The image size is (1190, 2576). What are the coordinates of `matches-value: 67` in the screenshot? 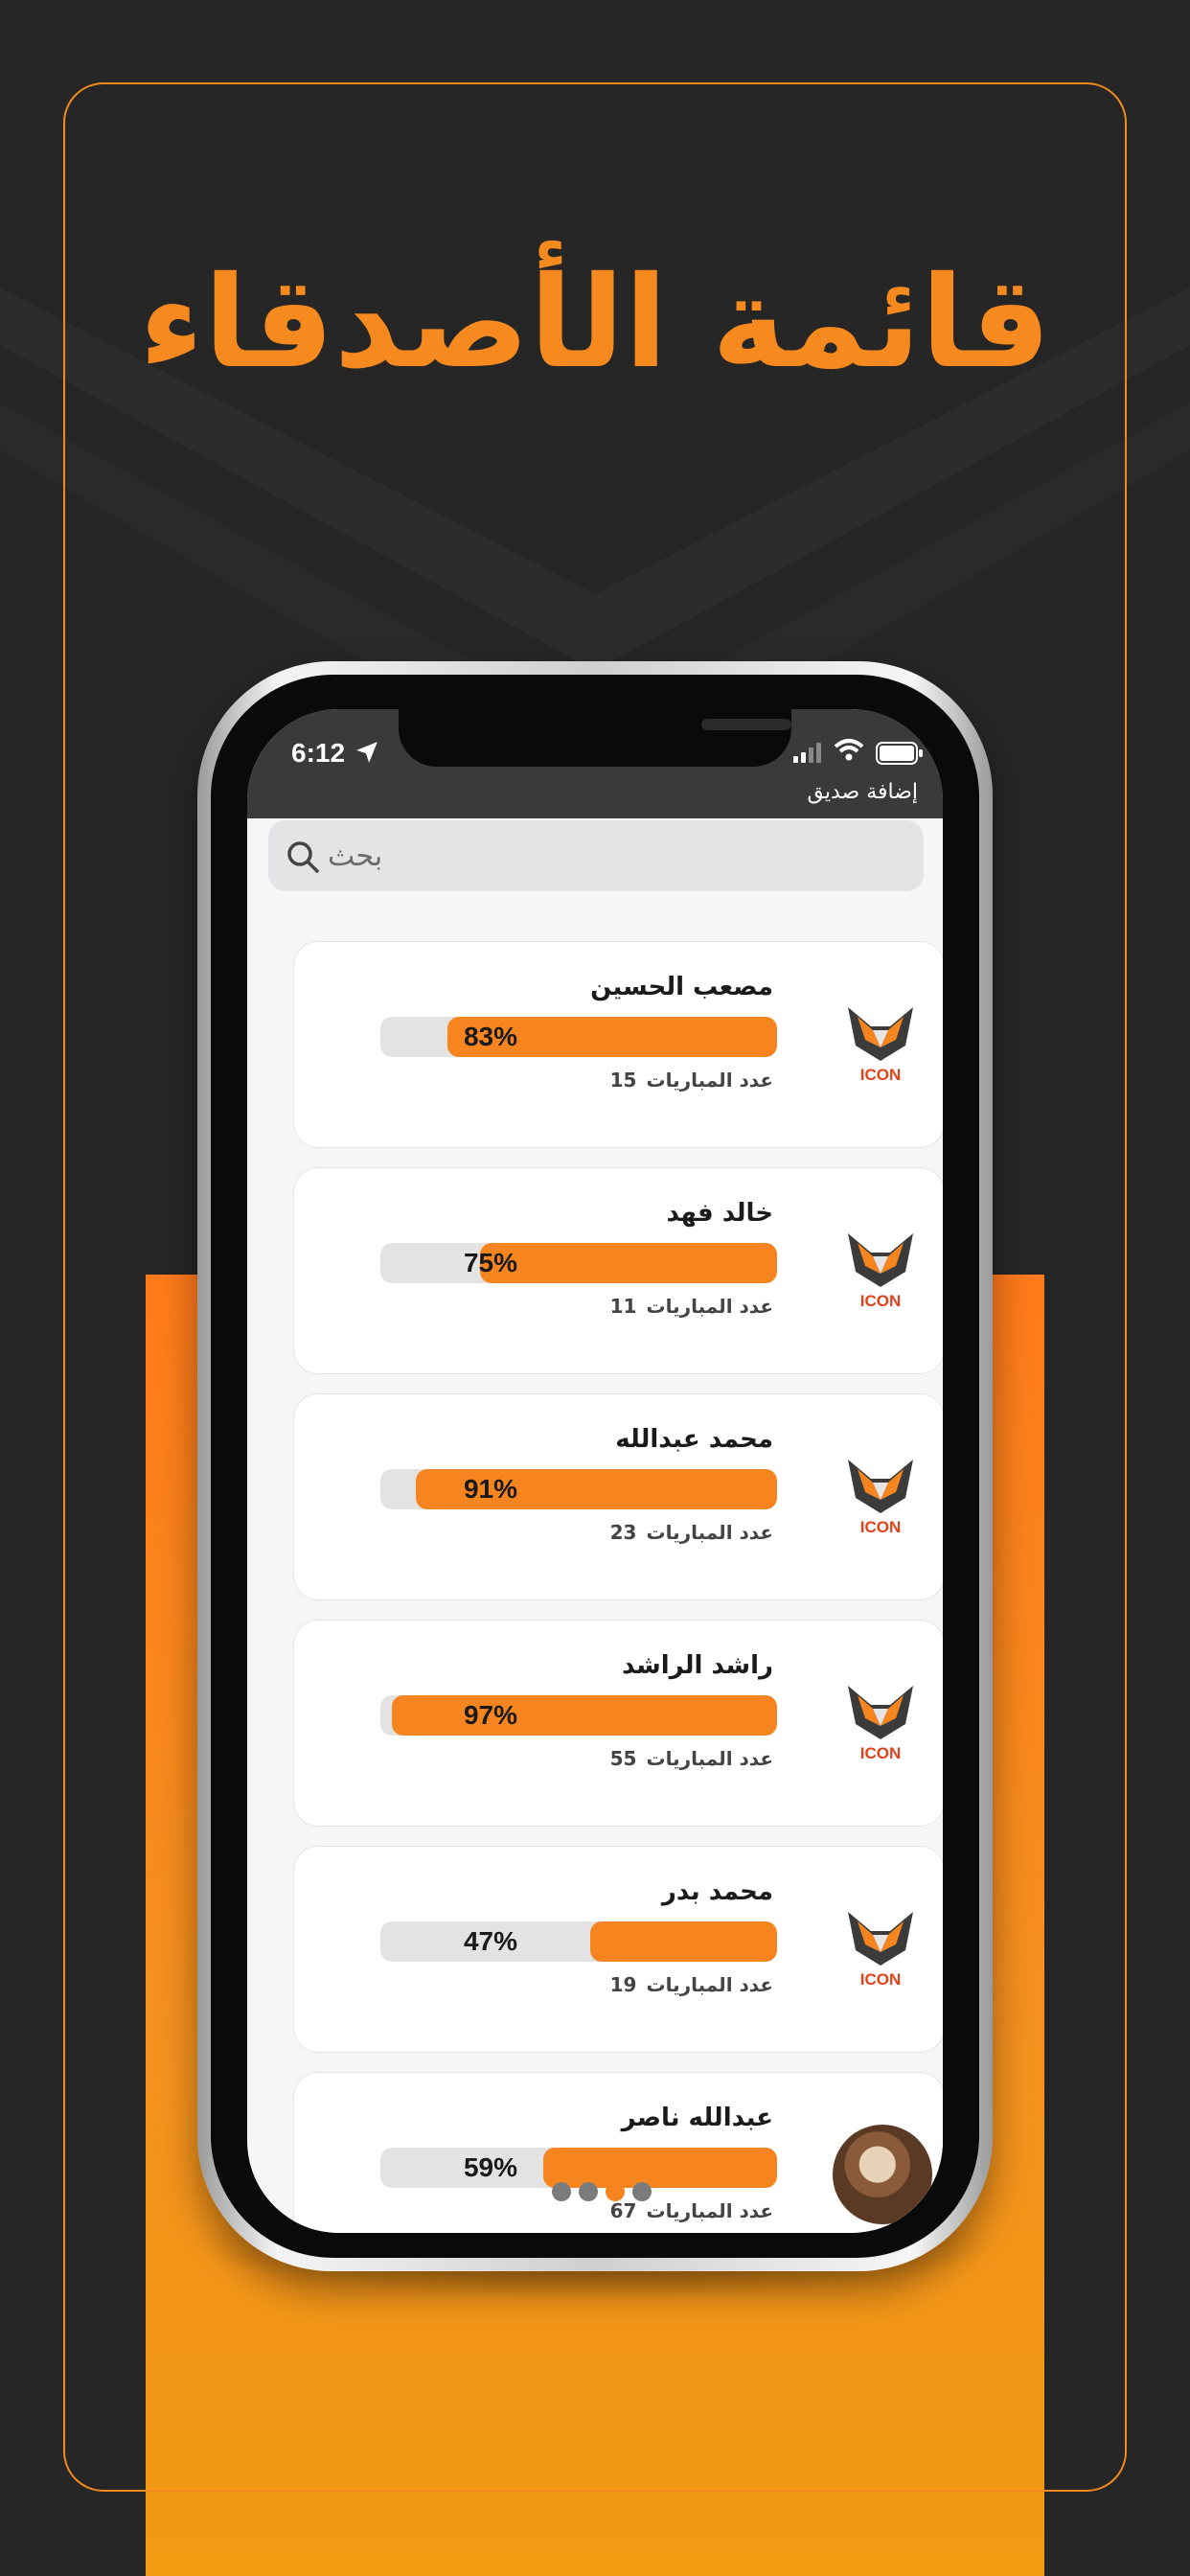 It's located at (623, 2210).